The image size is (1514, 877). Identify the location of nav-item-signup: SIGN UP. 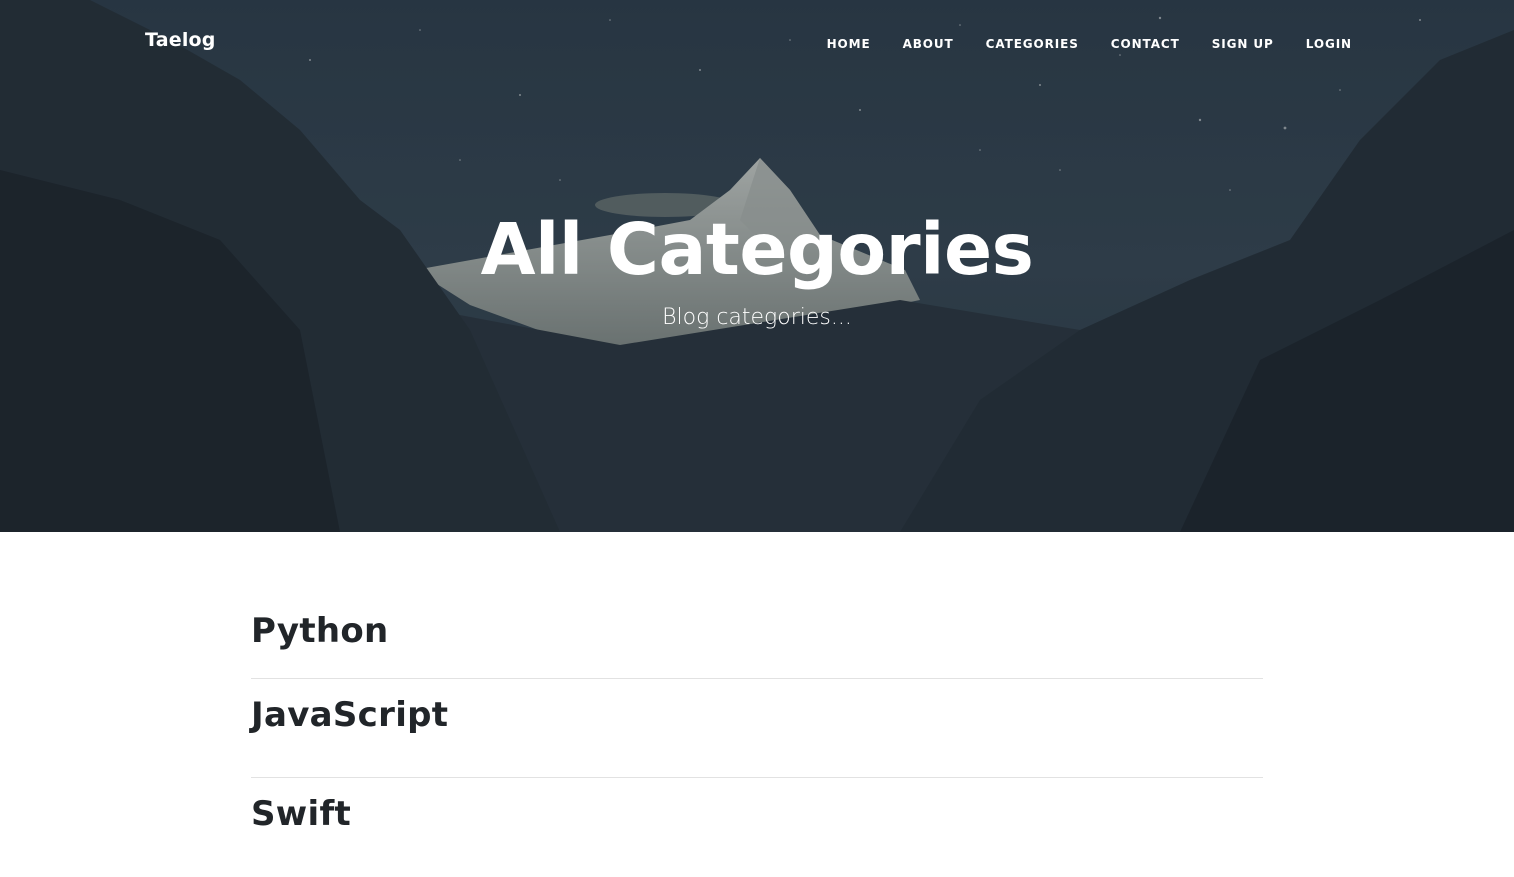
(1243, 42).